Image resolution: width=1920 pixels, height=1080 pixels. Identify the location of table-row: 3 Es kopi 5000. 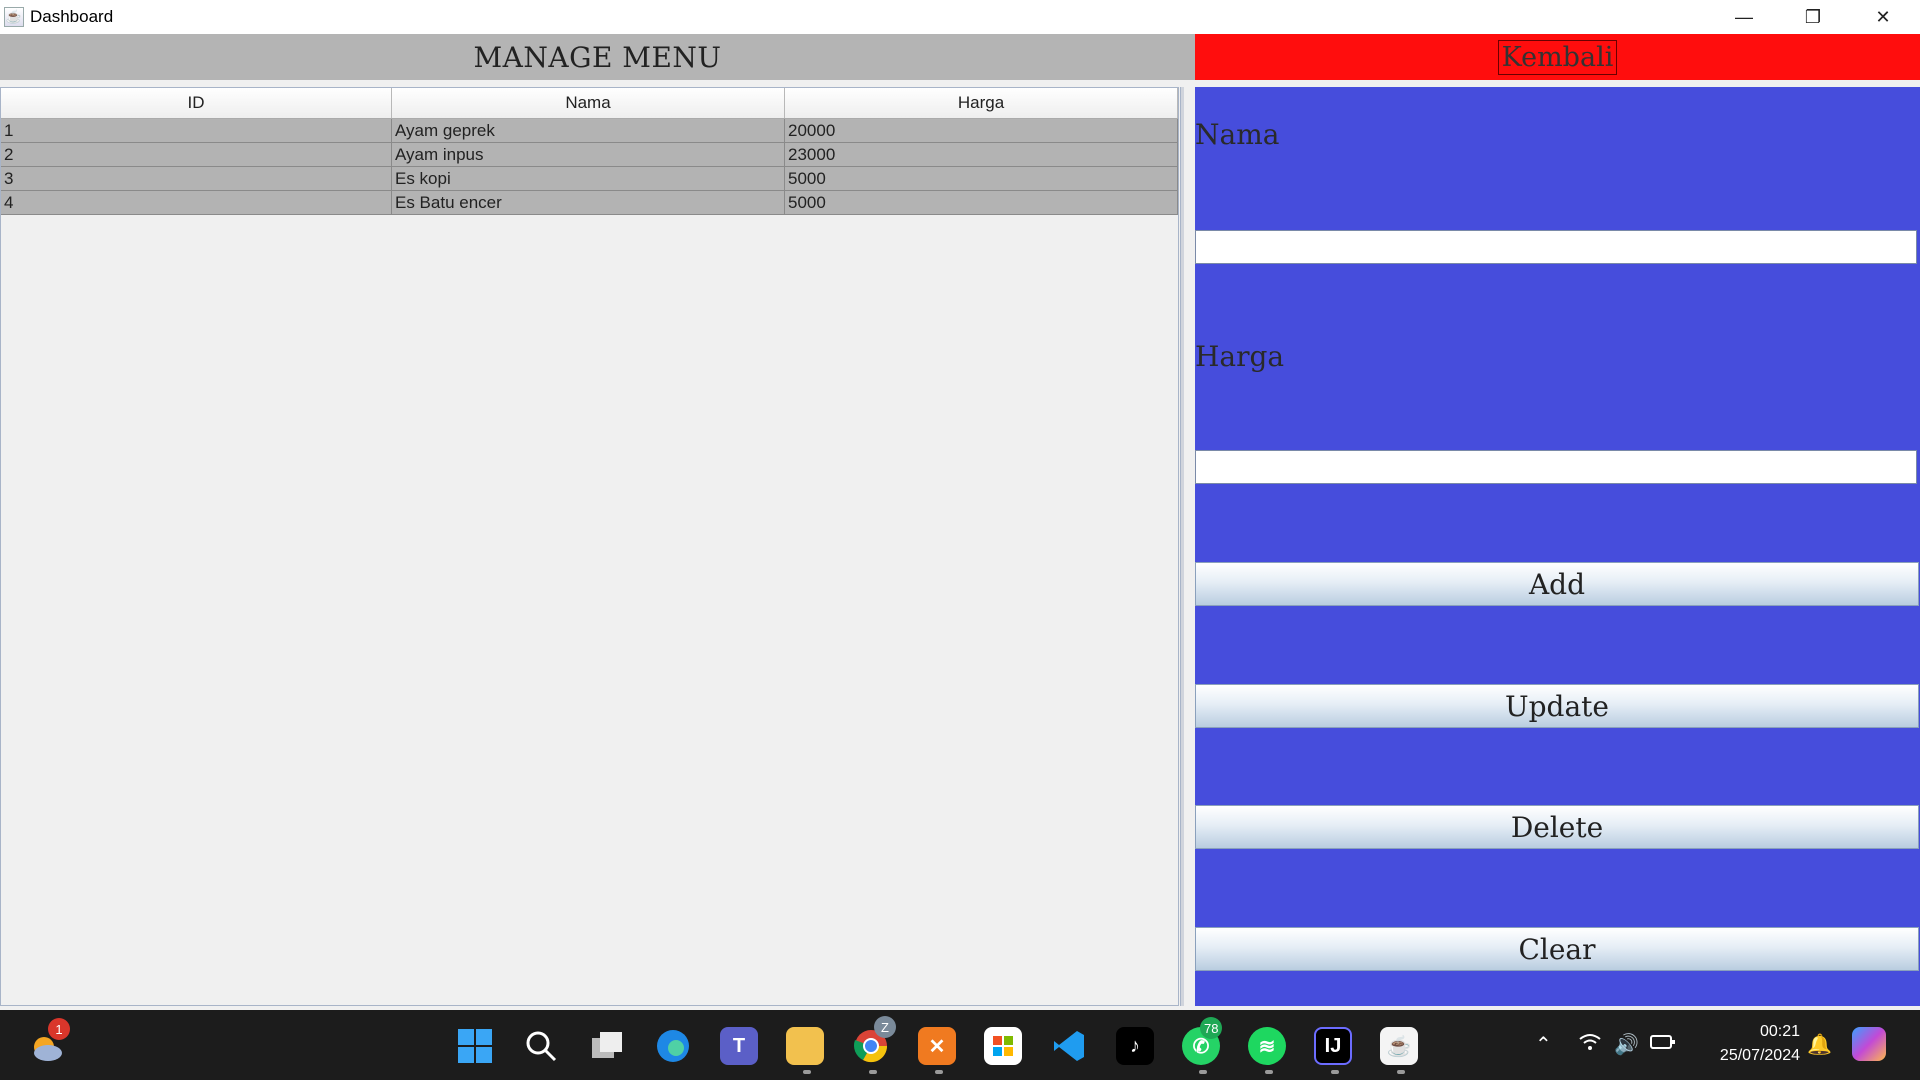
(589, 179).